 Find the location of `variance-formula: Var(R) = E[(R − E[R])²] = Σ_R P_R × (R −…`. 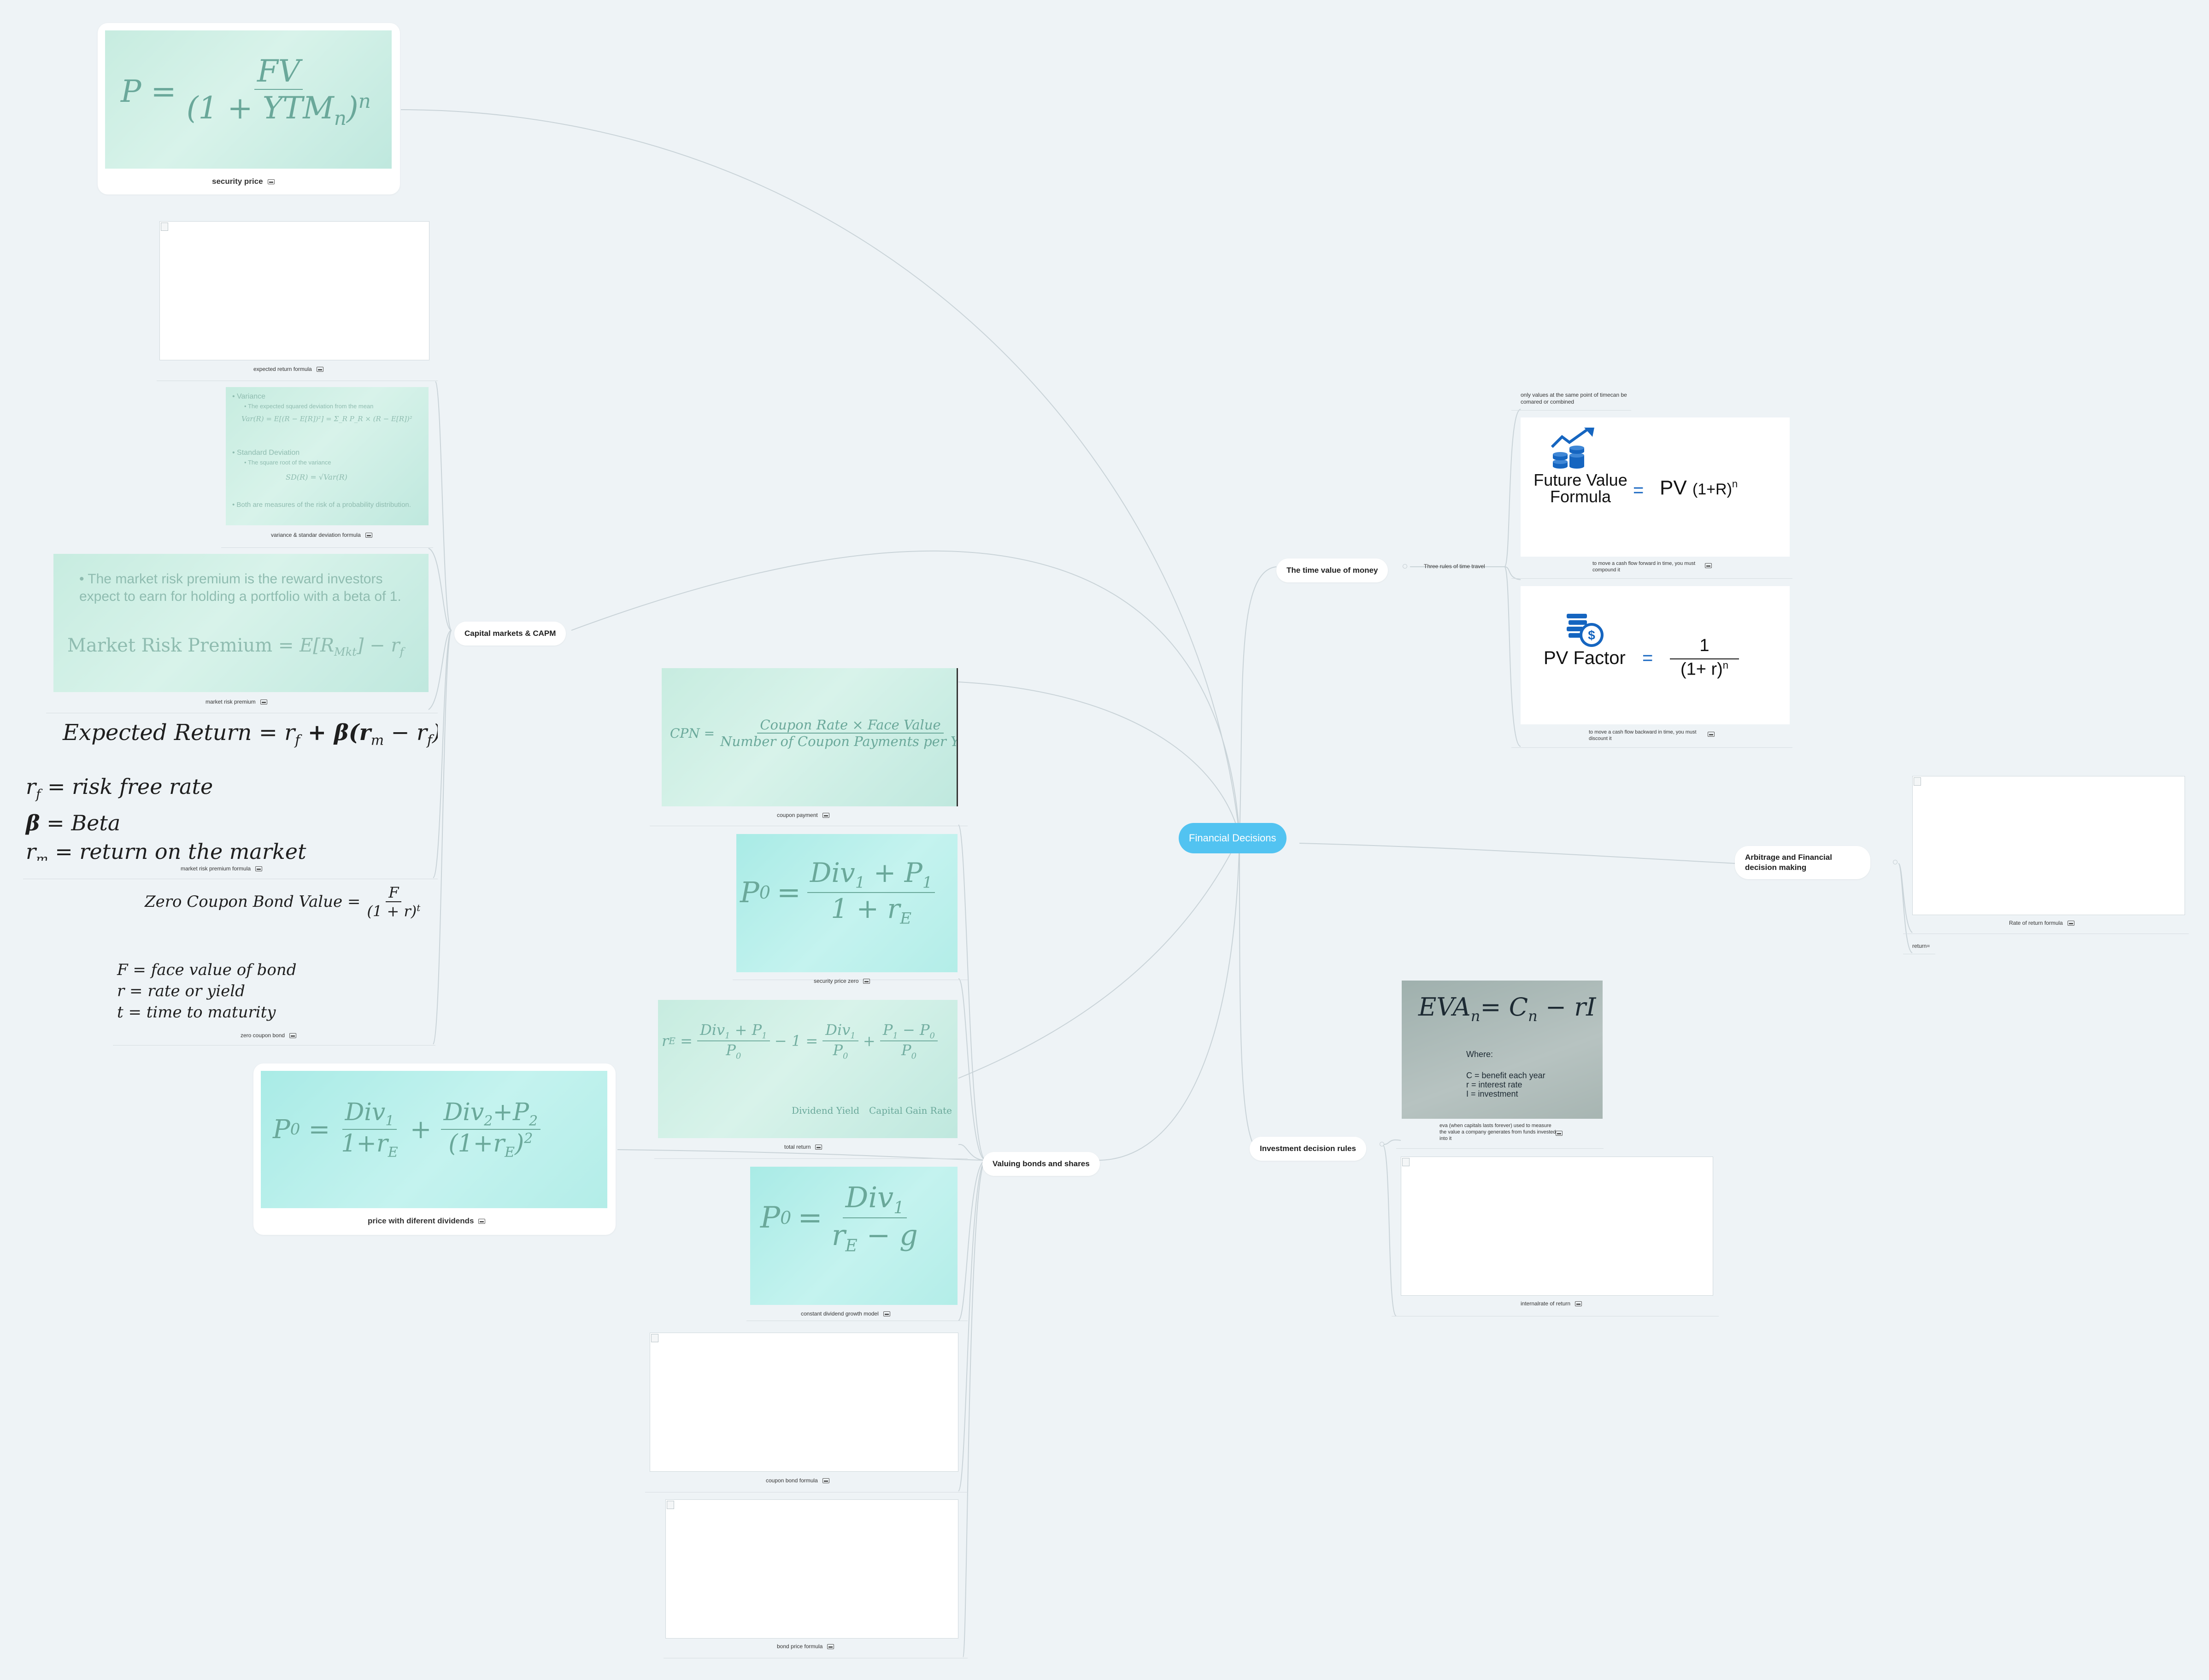

variance-formula: Var(R) = E[(R − E[R])²] = Σ_R P_R × (R −… is located at coordinates (326, 419).